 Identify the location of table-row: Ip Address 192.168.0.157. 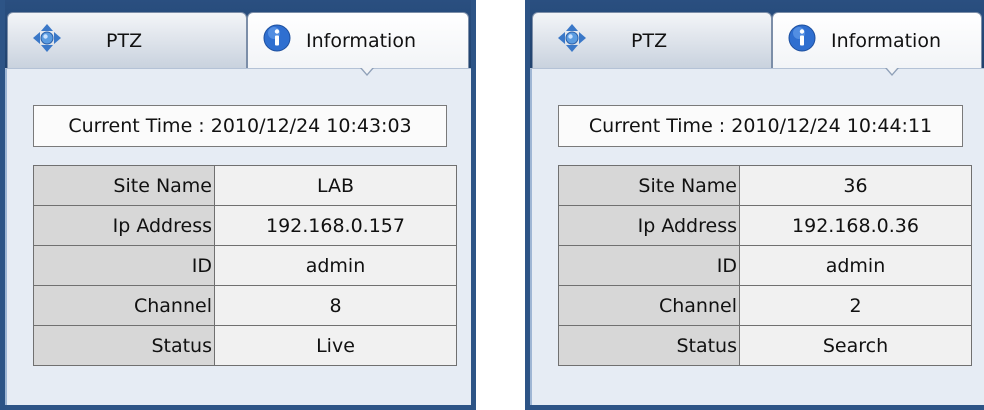
(245, 225).